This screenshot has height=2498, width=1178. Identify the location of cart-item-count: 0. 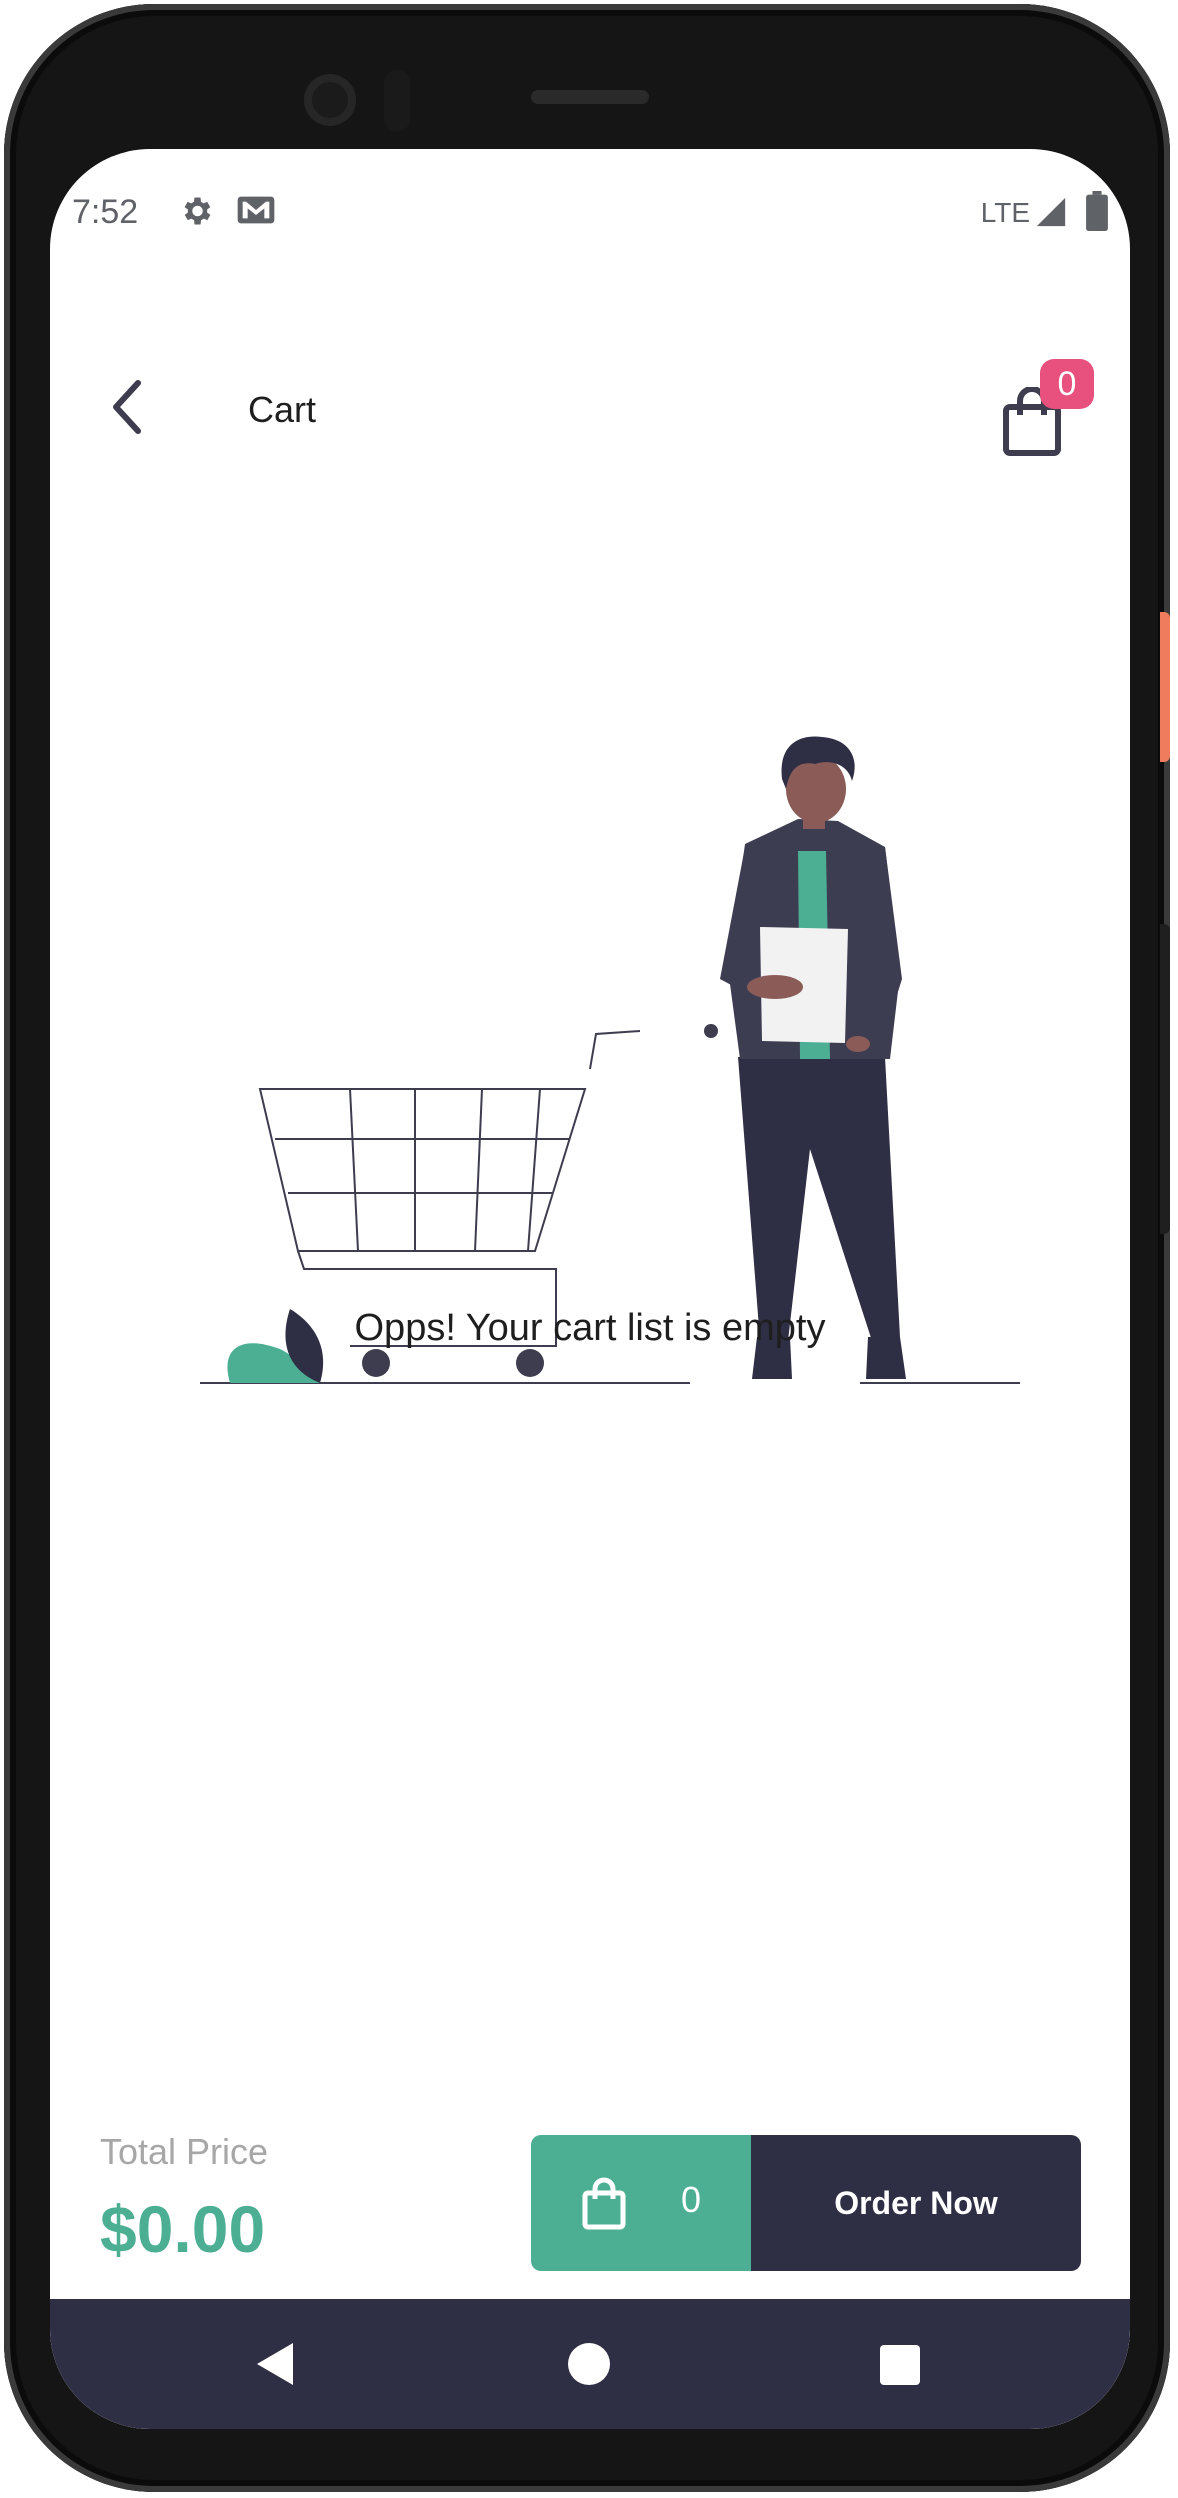
(641, 2203).